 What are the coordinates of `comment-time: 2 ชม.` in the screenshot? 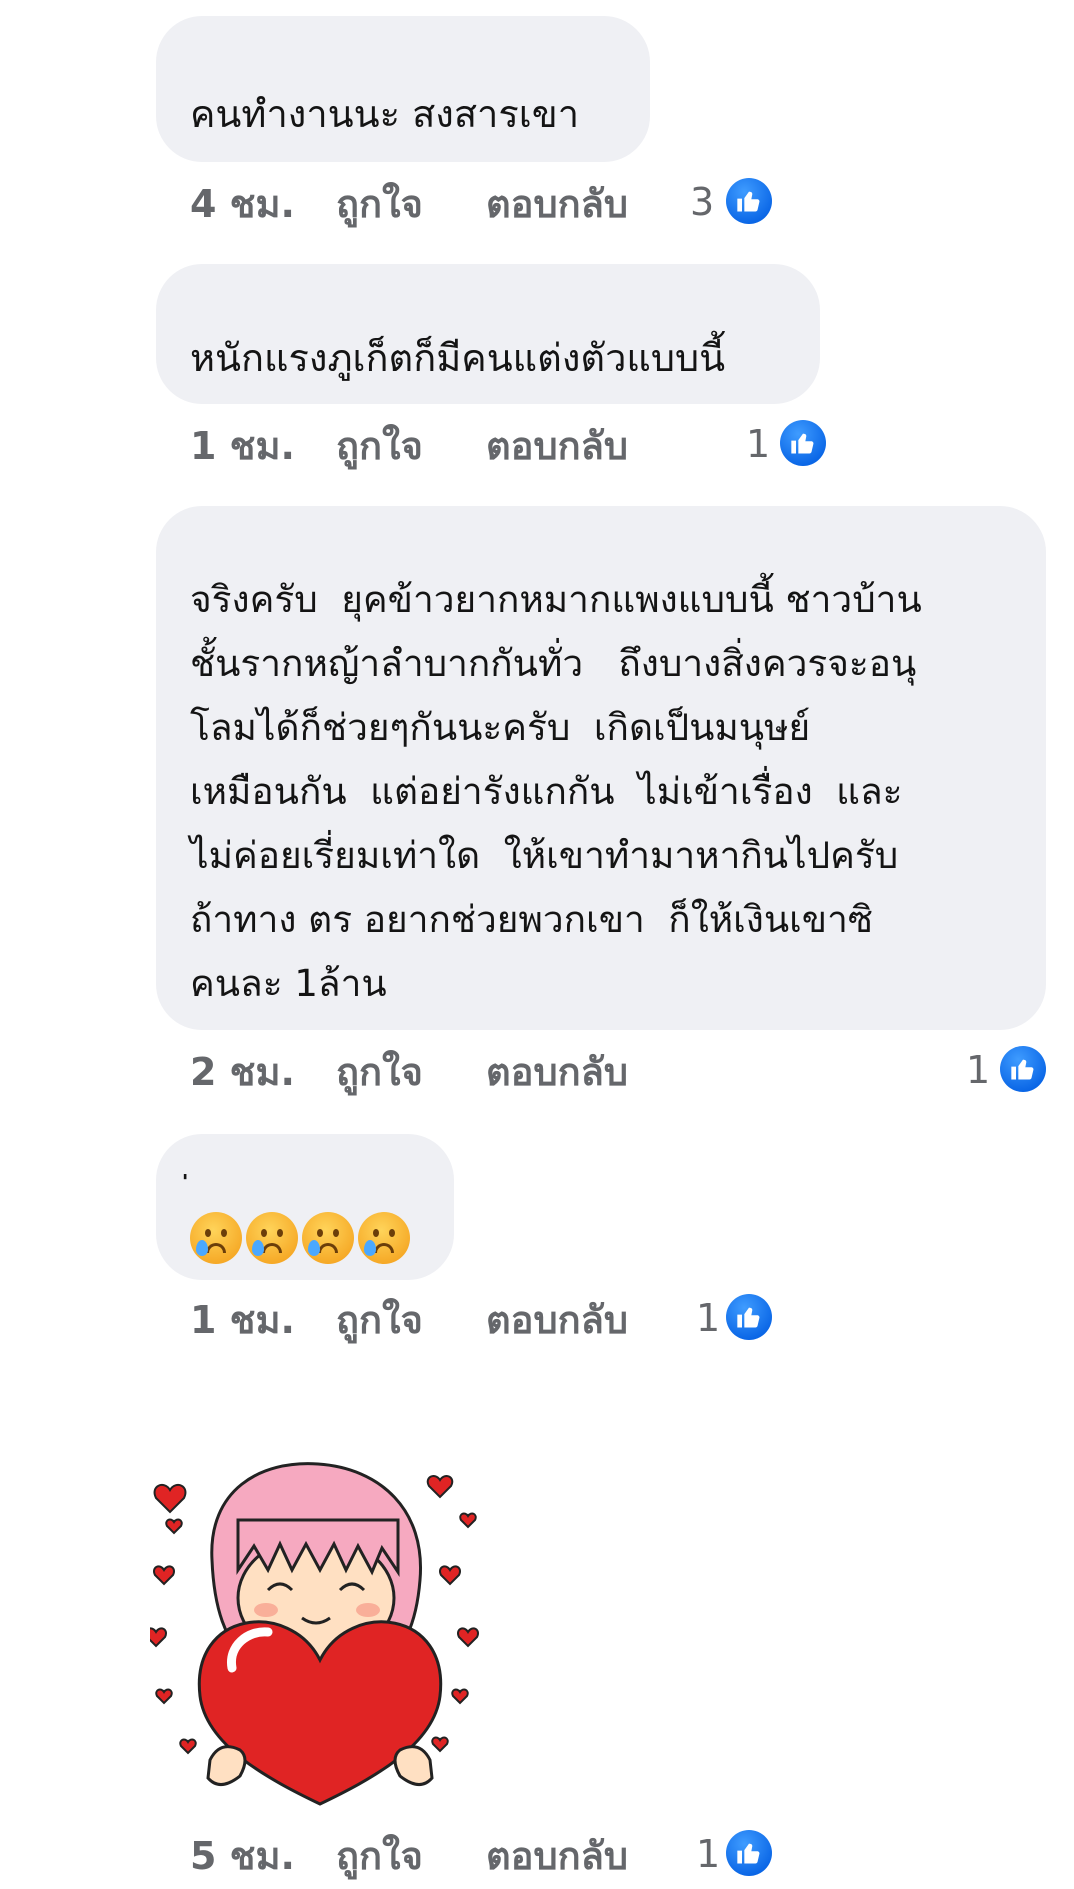 It's located at (242, 1072).